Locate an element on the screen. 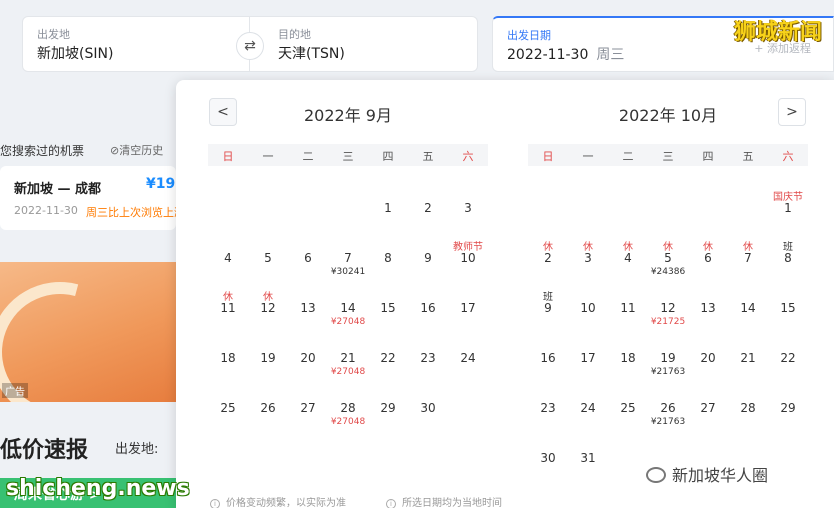 Image resolution: width=834 pixels, height=508 pixels. history-title: 您搜索过的机票 is located at coordinates (42, 151).